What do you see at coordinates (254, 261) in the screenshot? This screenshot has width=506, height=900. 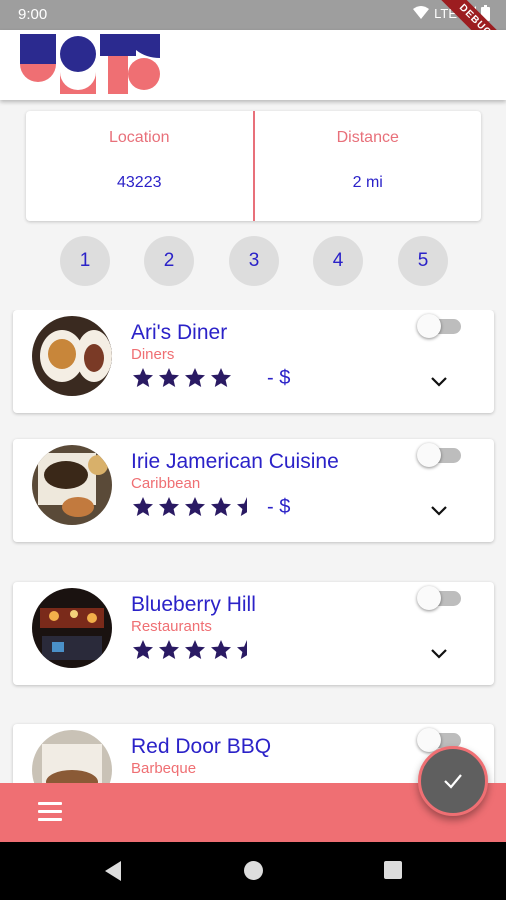 I see `page-button-3: 3` at bounding box center [254, 261].